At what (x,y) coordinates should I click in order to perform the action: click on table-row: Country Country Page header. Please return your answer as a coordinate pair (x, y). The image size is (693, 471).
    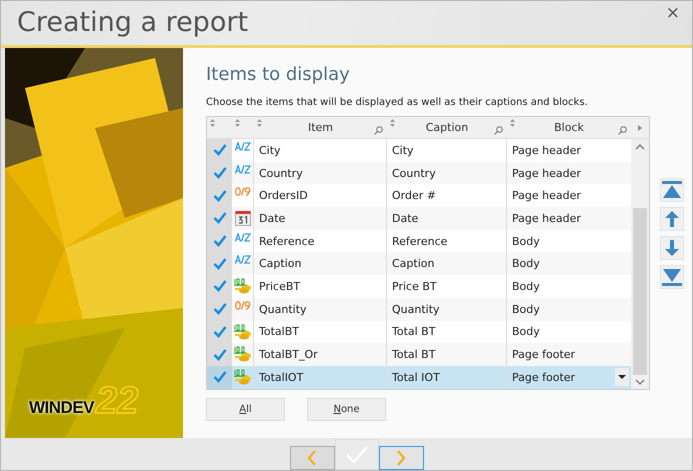
    Looking at the image, I should click on (419, 173).